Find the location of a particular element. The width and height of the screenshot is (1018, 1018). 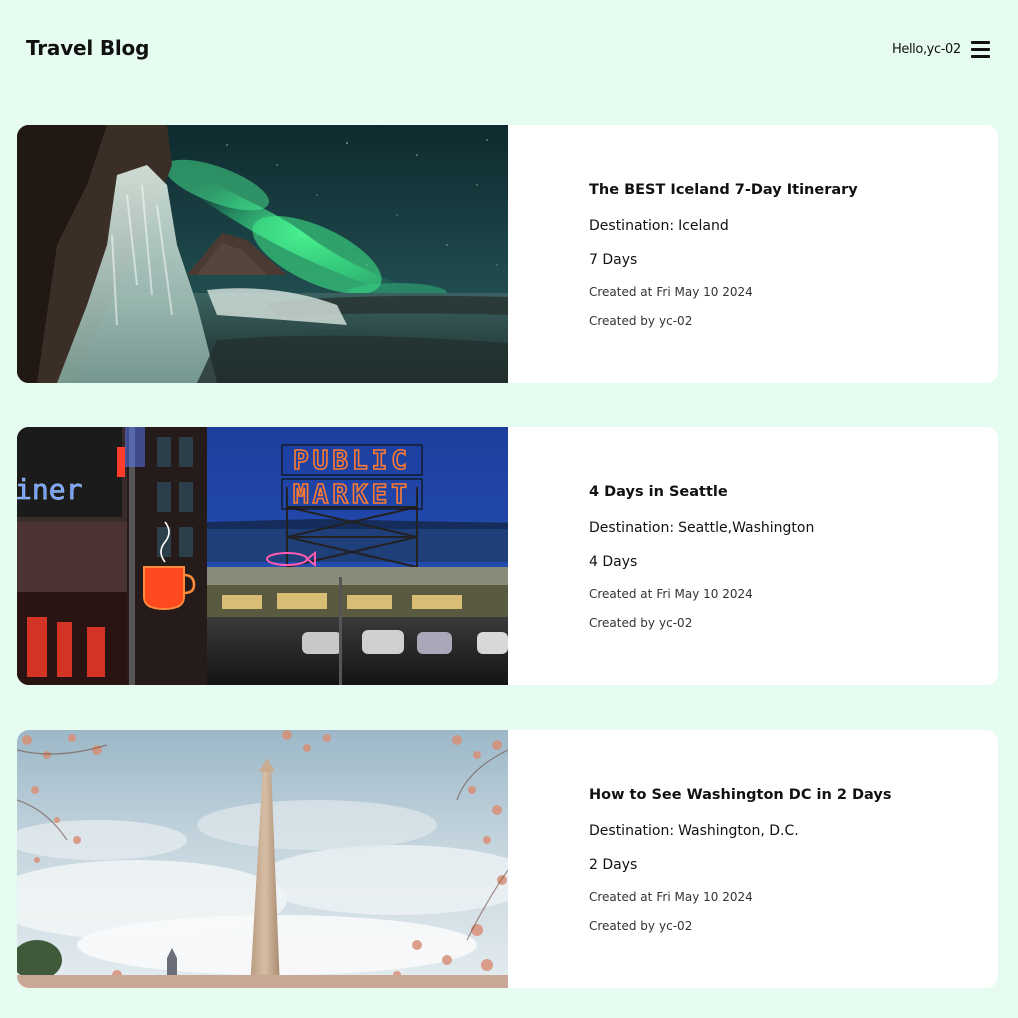

post-image-washington-monument is located at coordinates (262, 859).